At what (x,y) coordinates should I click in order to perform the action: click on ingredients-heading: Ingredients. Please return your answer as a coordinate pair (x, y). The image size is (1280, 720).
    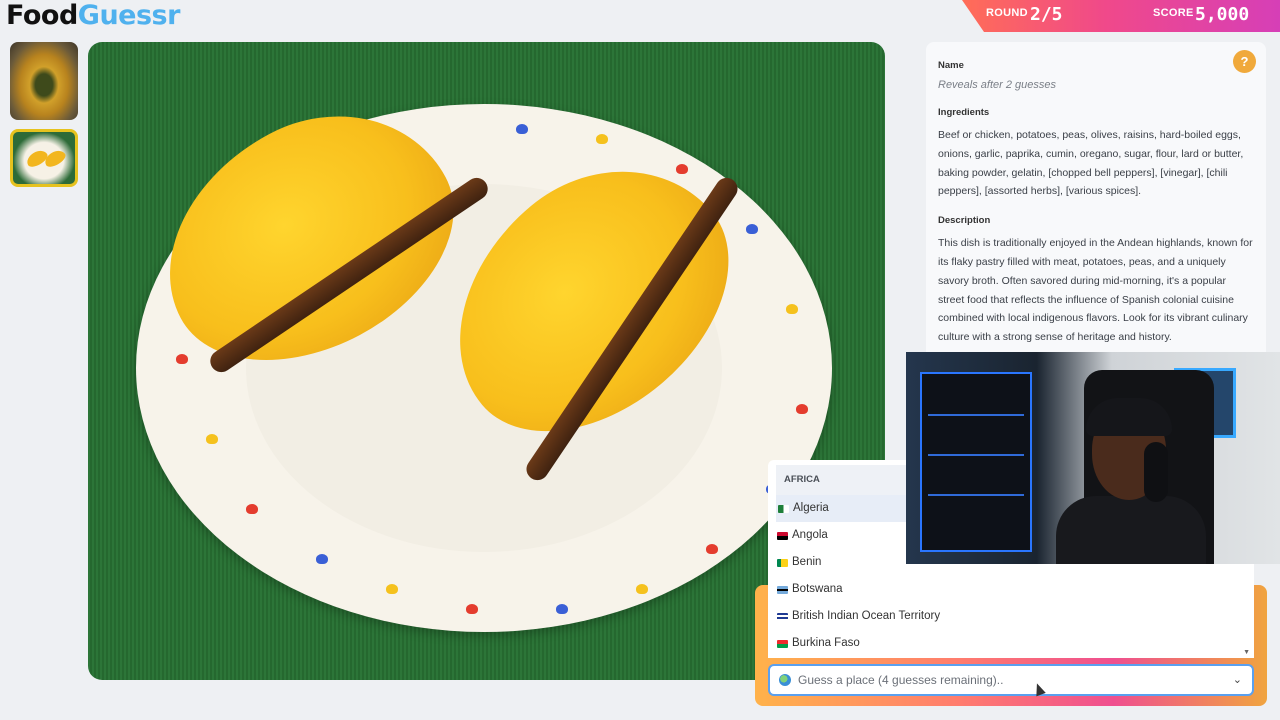
    Looking at the image, I should click on (964, 112).